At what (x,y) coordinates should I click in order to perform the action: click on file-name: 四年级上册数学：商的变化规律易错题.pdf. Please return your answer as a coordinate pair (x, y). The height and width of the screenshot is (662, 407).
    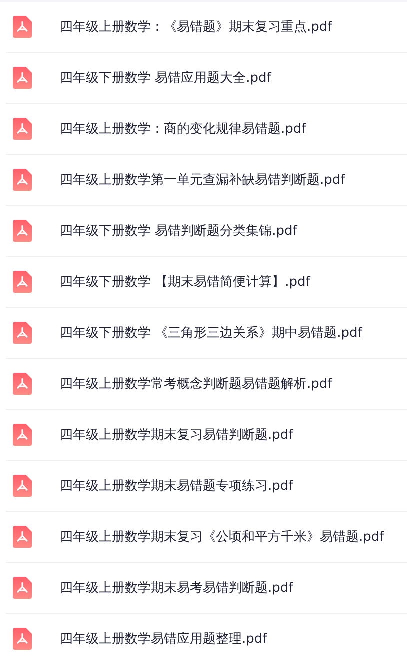
    Looking at the image, I should click on (183, 129).